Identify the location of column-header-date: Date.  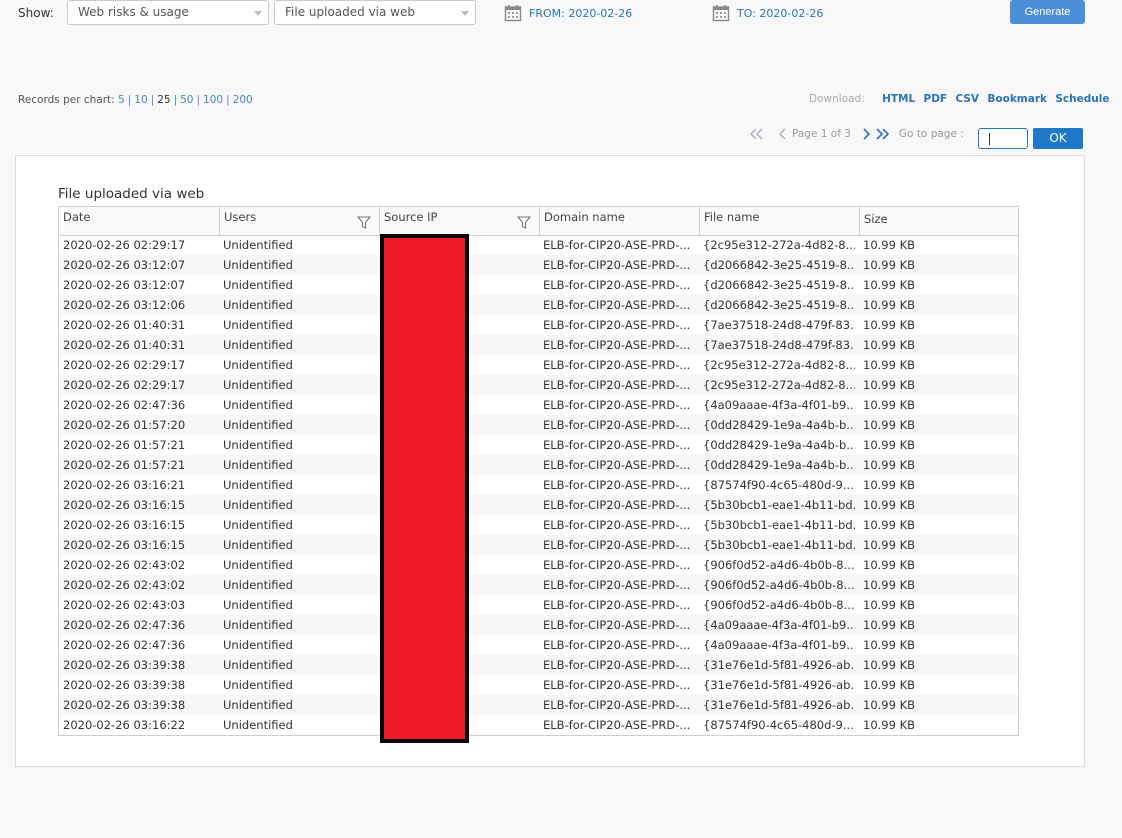
(139, 221).